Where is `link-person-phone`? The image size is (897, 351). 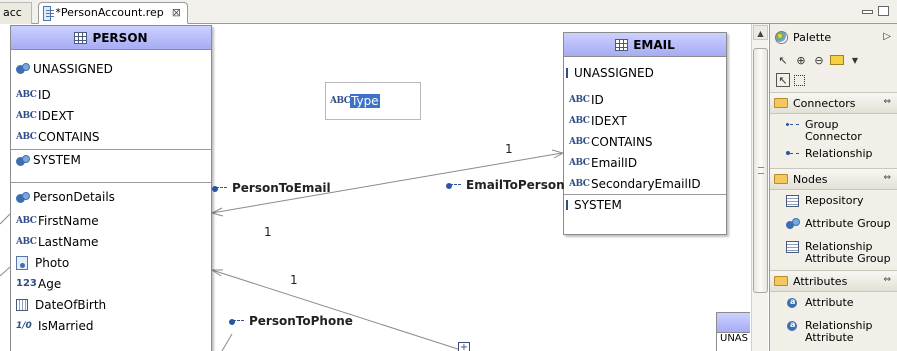
link-person-phone is located at coordinates (338, 310).